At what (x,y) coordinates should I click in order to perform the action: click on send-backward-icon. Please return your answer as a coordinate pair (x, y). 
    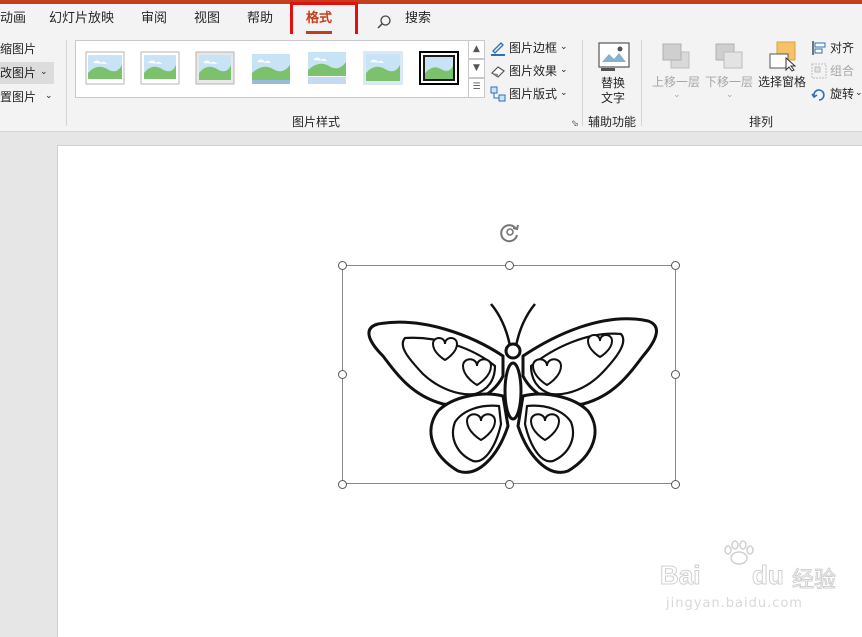
    Looking at the image, I should click on (729, 56).